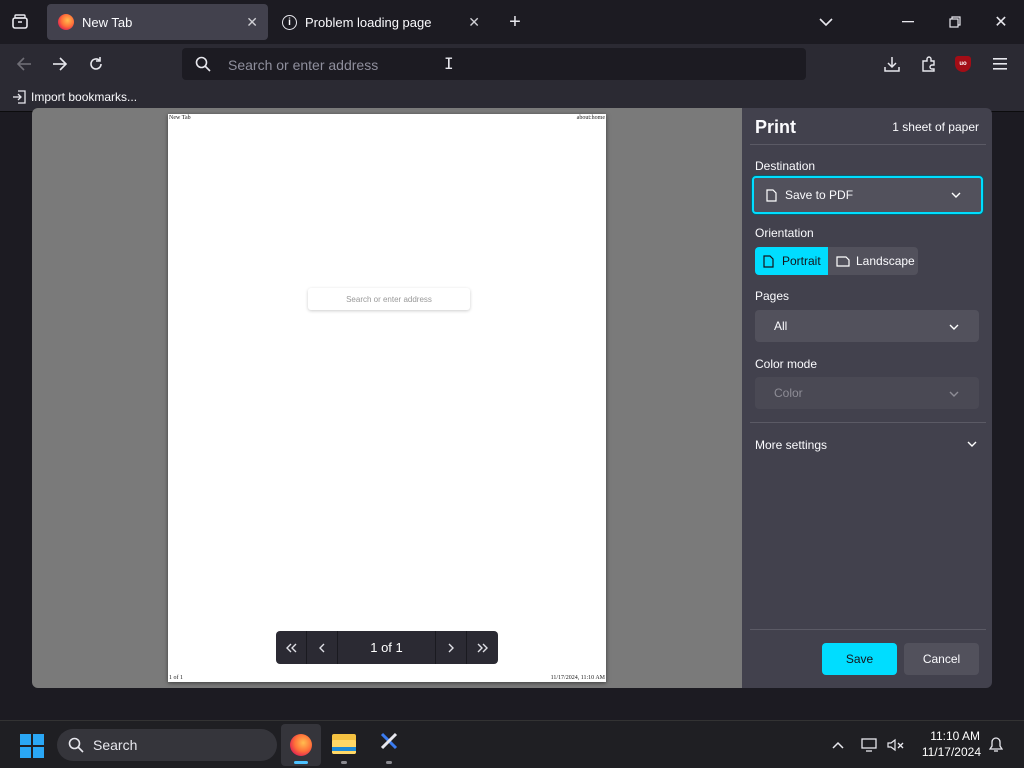  Describe the element at coordinates (512, 744) in the screenshot. I see `windows-taskbar: Search 11:10 AM 11/17/2024` at that location.